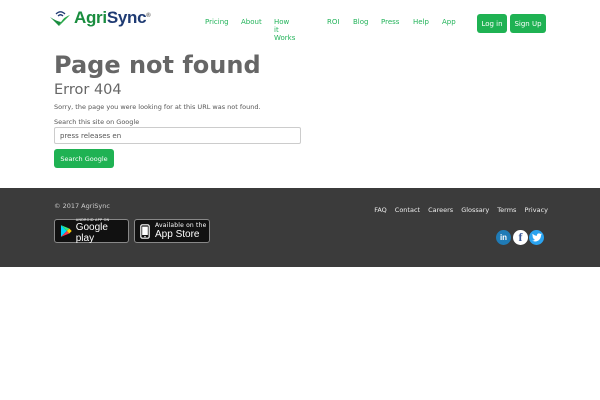  I want to click on footer-link-careers: Careers, so click(440, 210).